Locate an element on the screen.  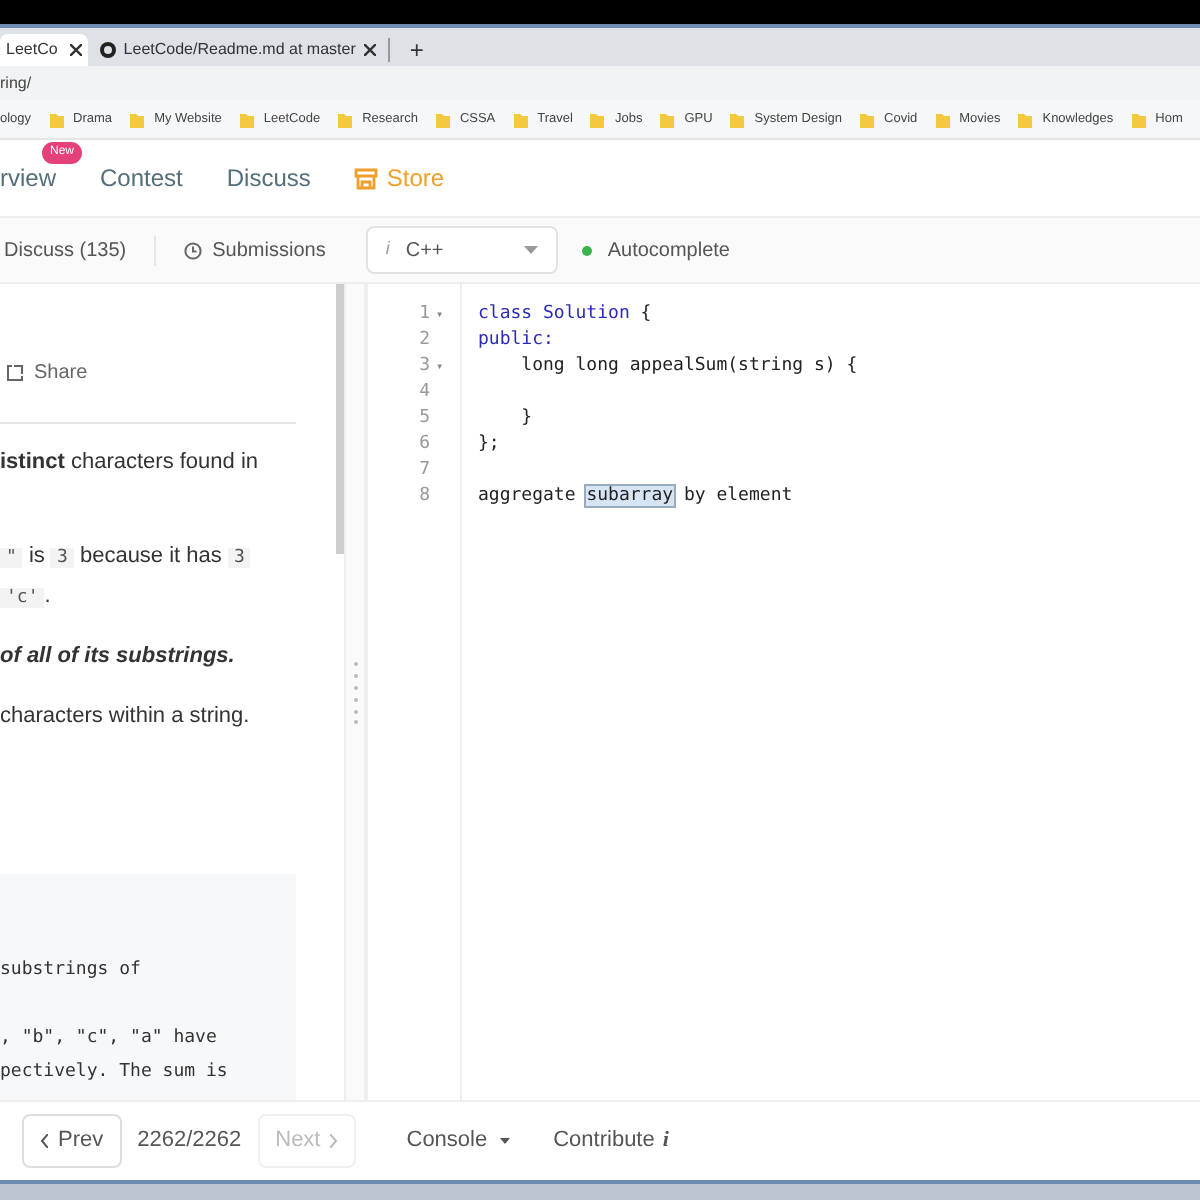
contribute-button: Contribute i is located at coordinates (611, 1141).